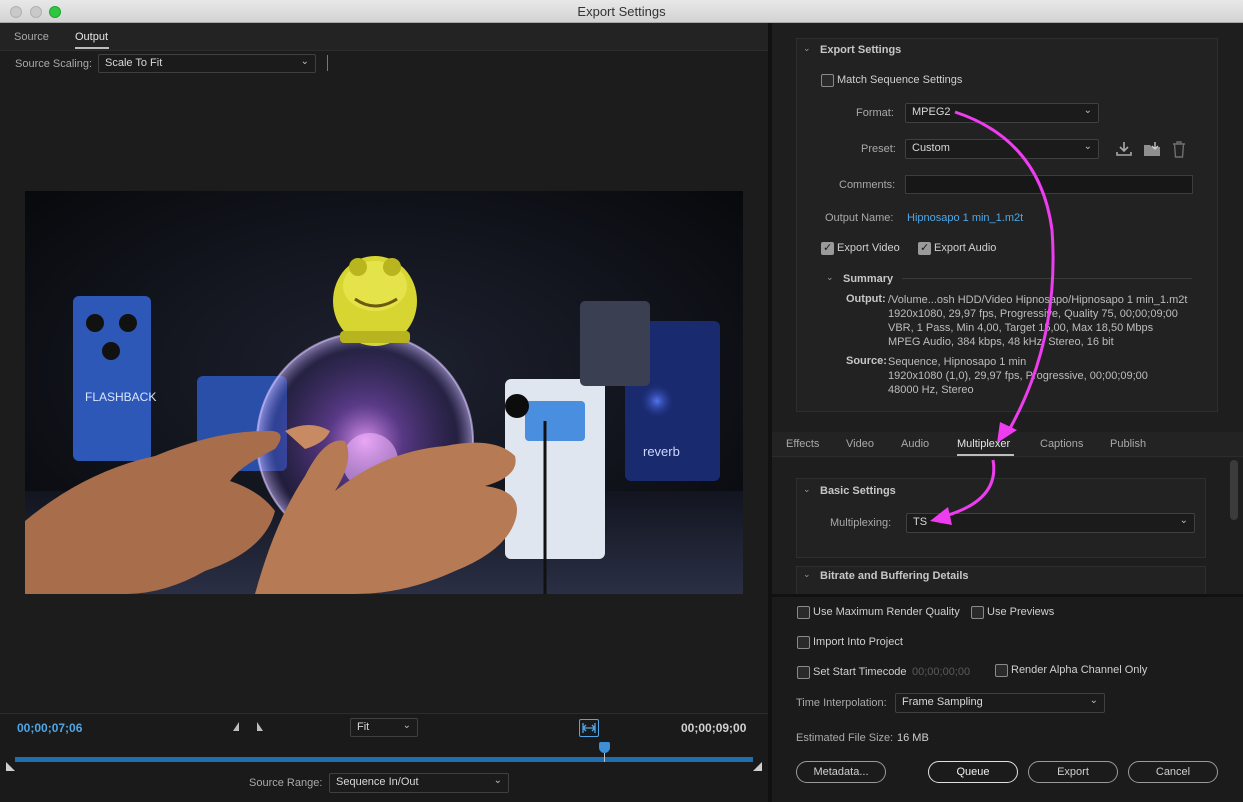 The height and width of the screenshot is (802, 1243). What do you see at coordinates (965, 218) in the screenshot?
I see `output-name-link: Hipnosapo 1 min_1.m2t` at bounding box center [965, 218].